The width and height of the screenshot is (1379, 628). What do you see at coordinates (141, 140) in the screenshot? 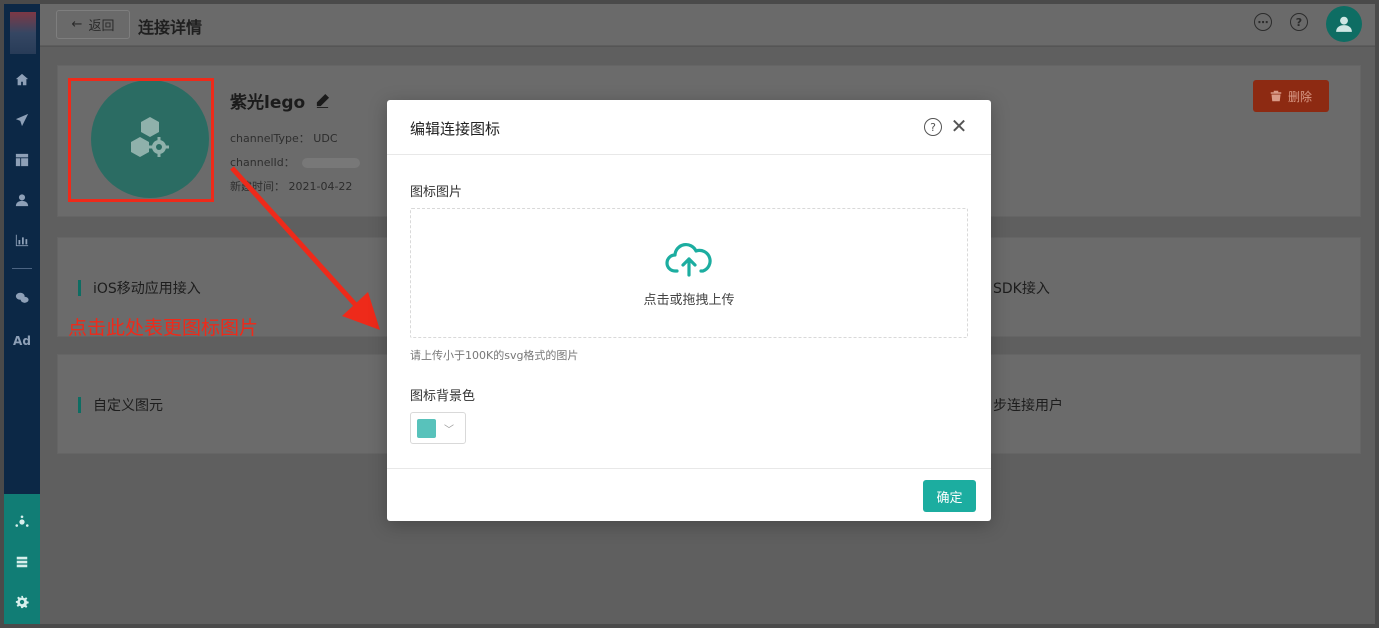
I see `highlight-box` at bounding box center [141, 140].